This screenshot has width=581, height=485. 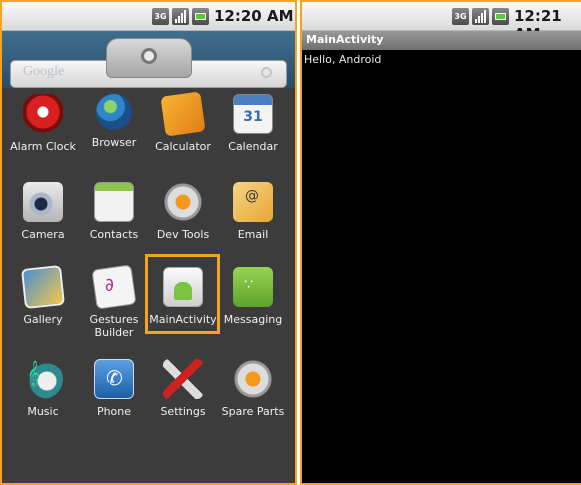 What do you see at coordinates (253, 114) in the screenshot?
I see `calendar-icon: 31` at bounding box center [253, 114].